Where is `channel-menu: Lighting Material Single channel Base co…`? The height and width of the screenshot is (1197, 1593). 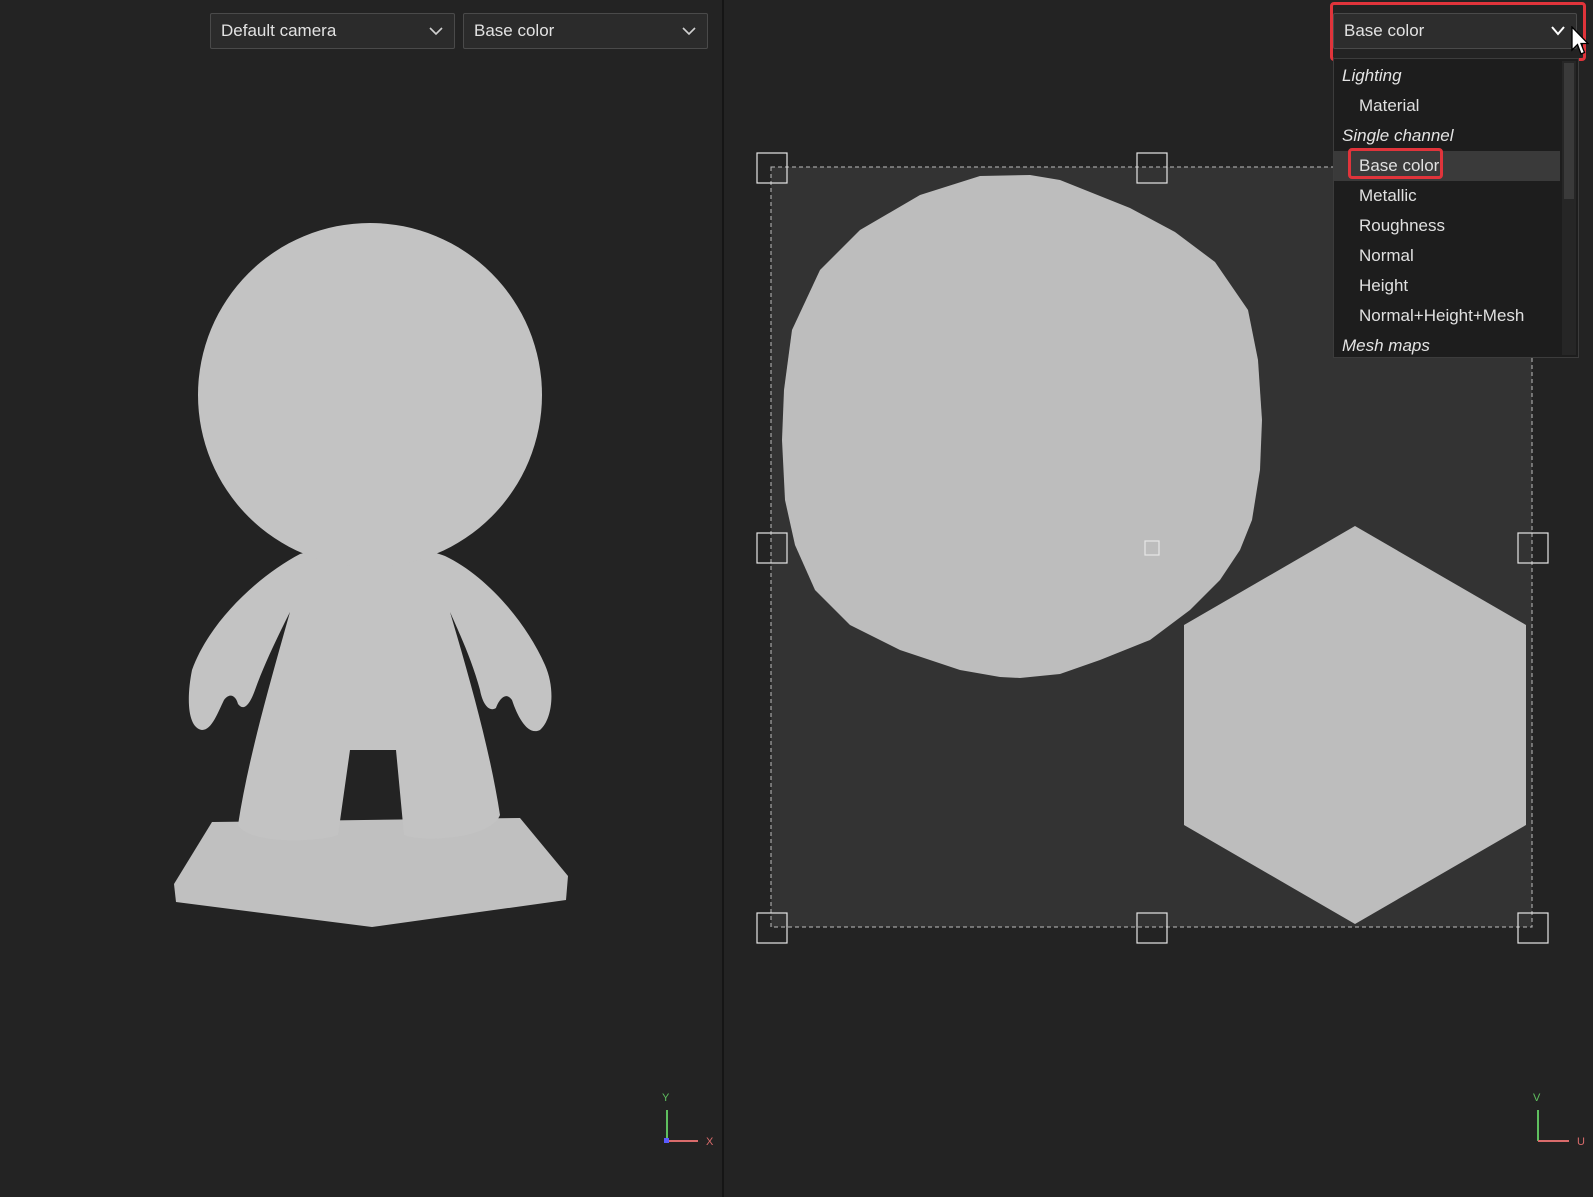 channel-menu: Lighting Material Single channel Base co… is located at coordinates (1456, 208).